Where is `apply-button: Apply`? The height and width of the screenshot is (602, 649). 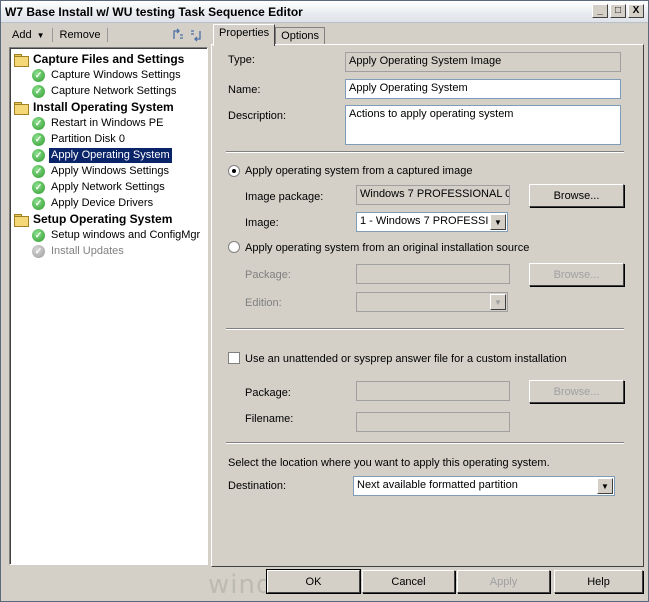
apply-button: Apply is located at coordinates (503, 581).